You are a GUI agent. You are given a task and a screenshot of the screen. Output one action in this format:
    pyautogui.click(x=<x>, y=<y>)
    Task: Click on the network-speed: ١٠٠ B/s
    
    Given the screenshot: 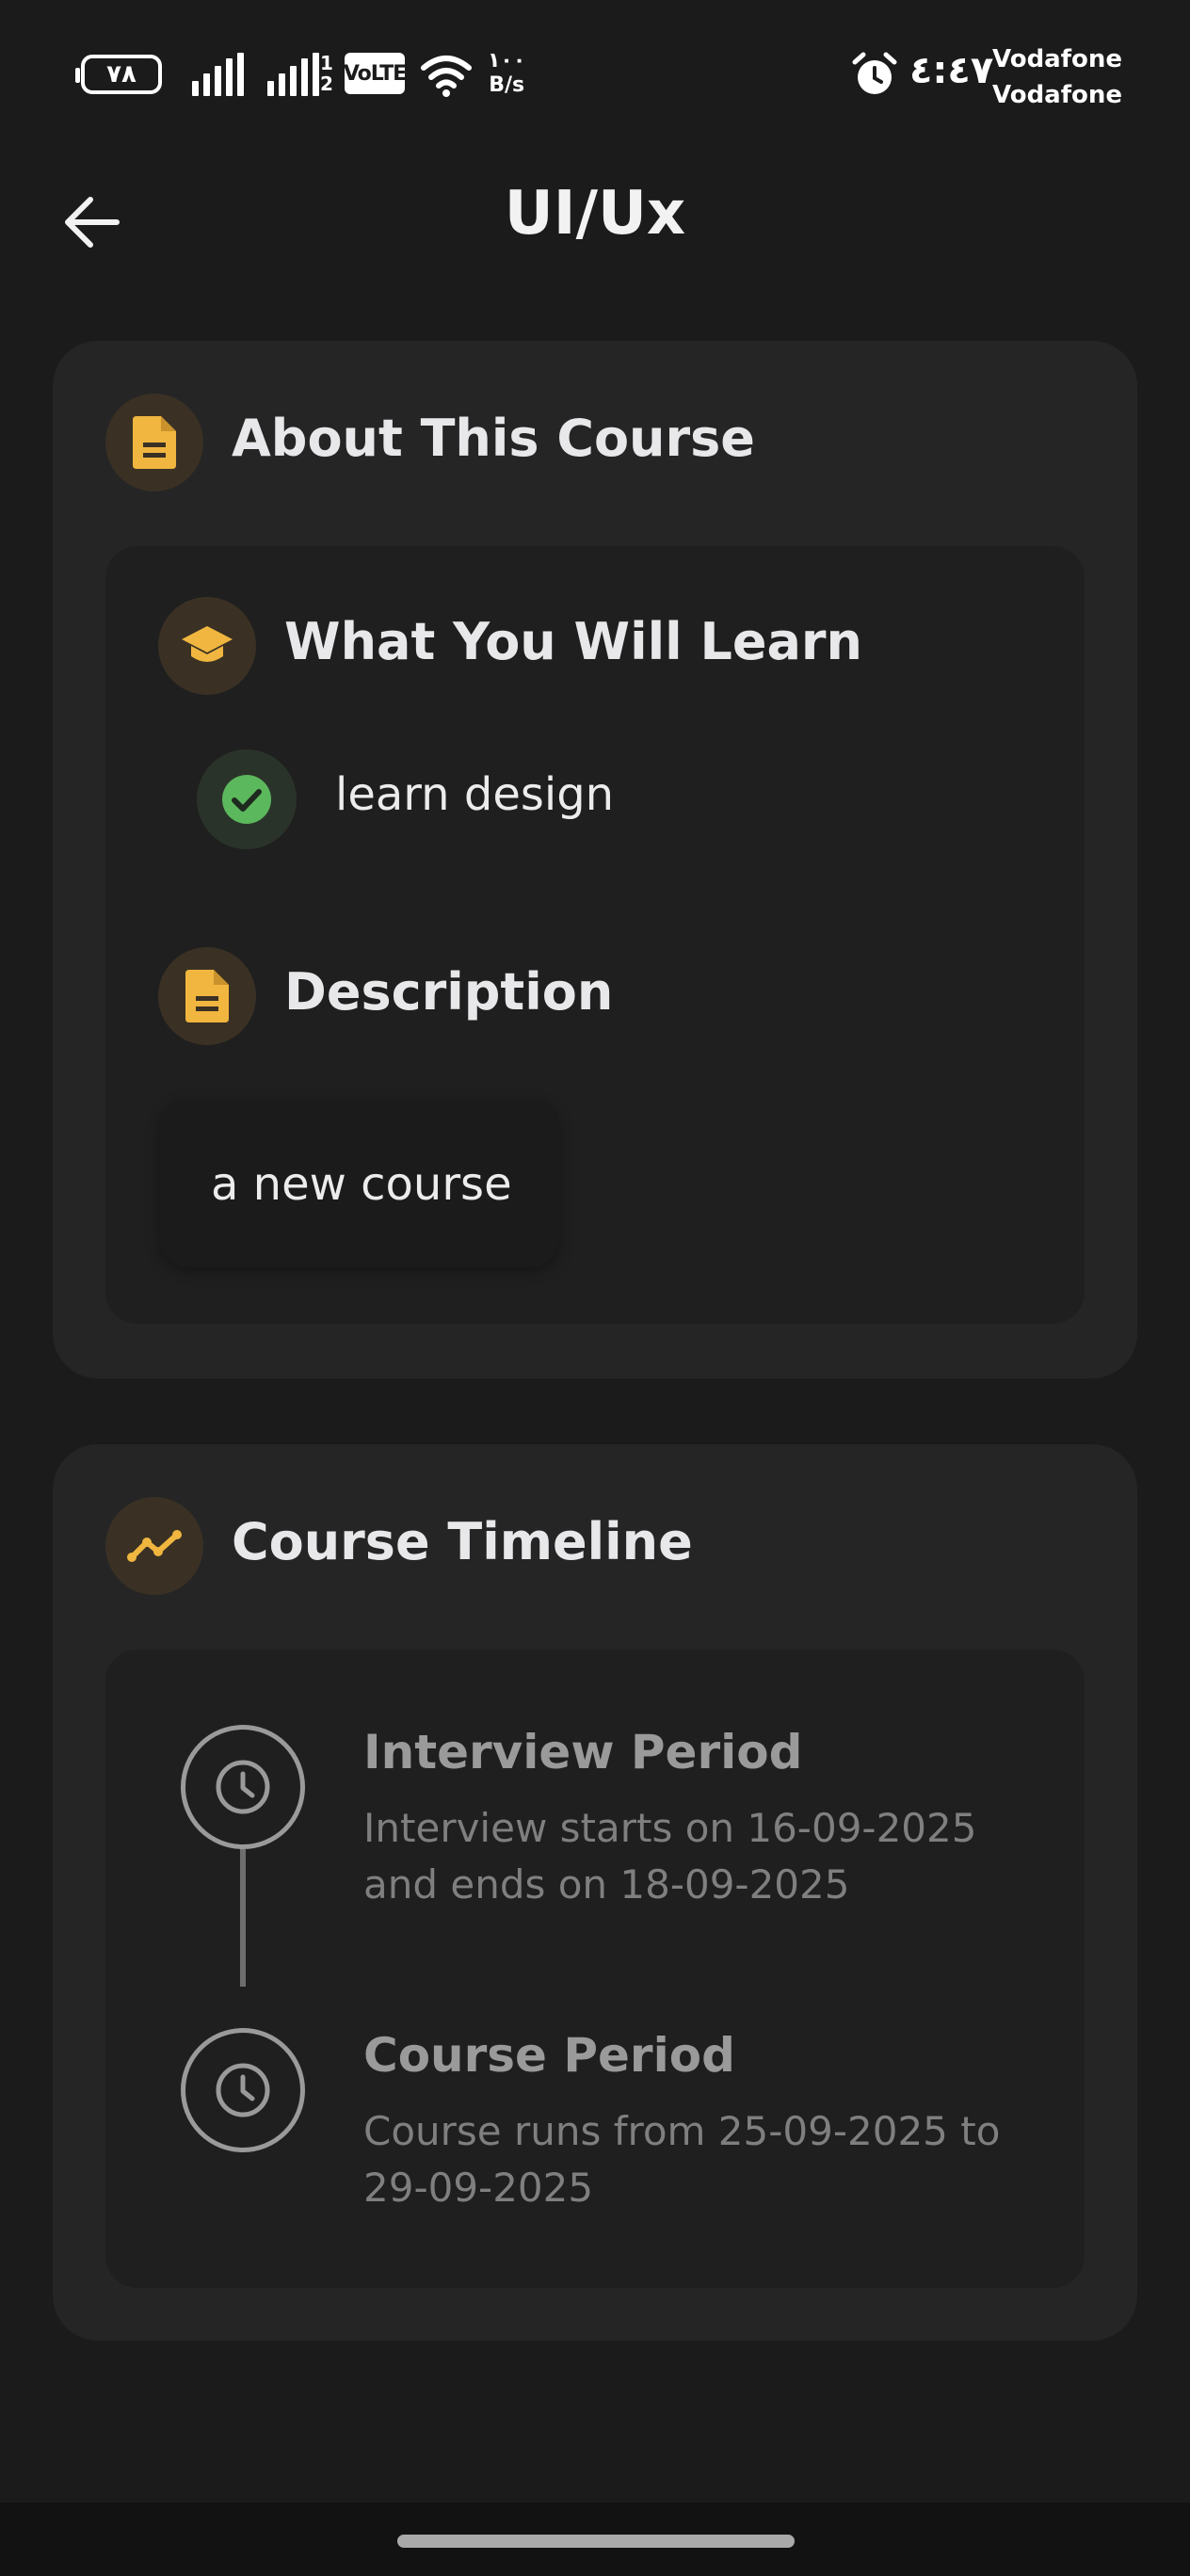 What is the action you would take?
    pyautogui.click(x=507, y=73)
    